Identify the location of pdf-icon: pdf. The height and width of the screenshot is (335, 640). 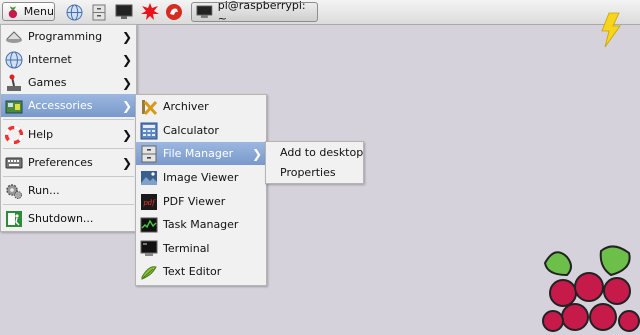
(149, 202).